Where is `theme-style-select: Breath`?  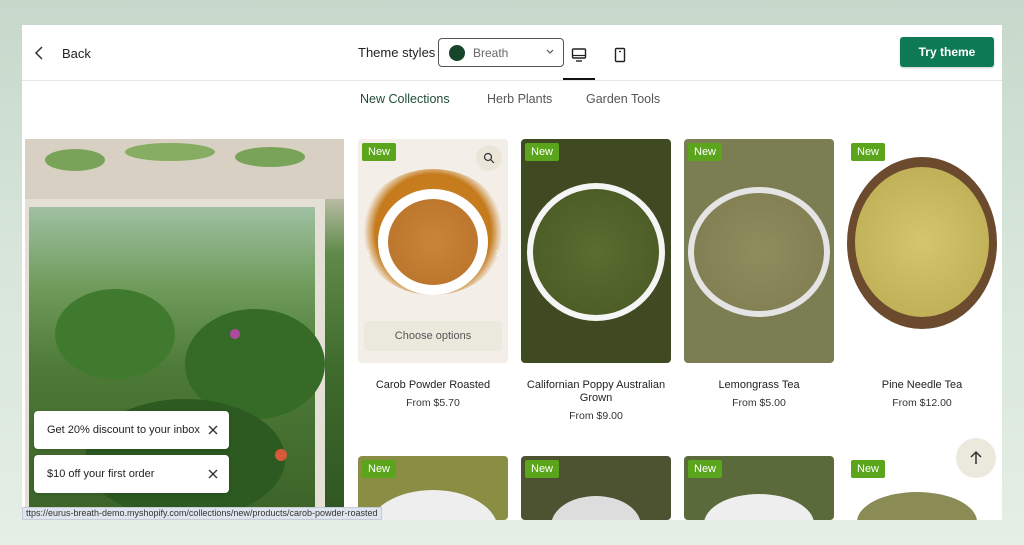 theme-style-select: Breath is located at coordinates (501, 52).